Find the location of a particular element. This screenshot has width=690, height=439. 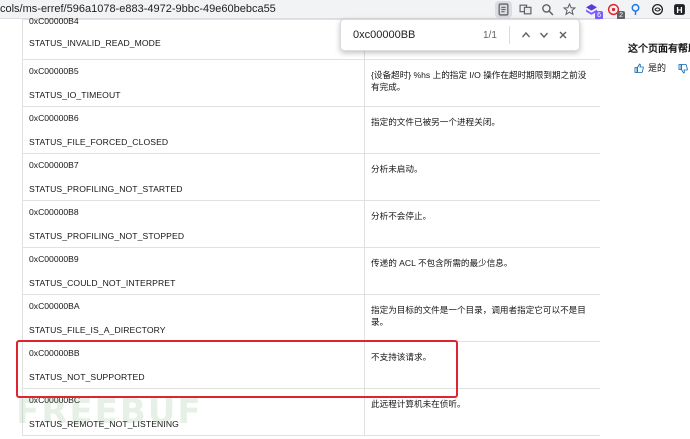

feedback-no-button is located at coordinates (683, 70).